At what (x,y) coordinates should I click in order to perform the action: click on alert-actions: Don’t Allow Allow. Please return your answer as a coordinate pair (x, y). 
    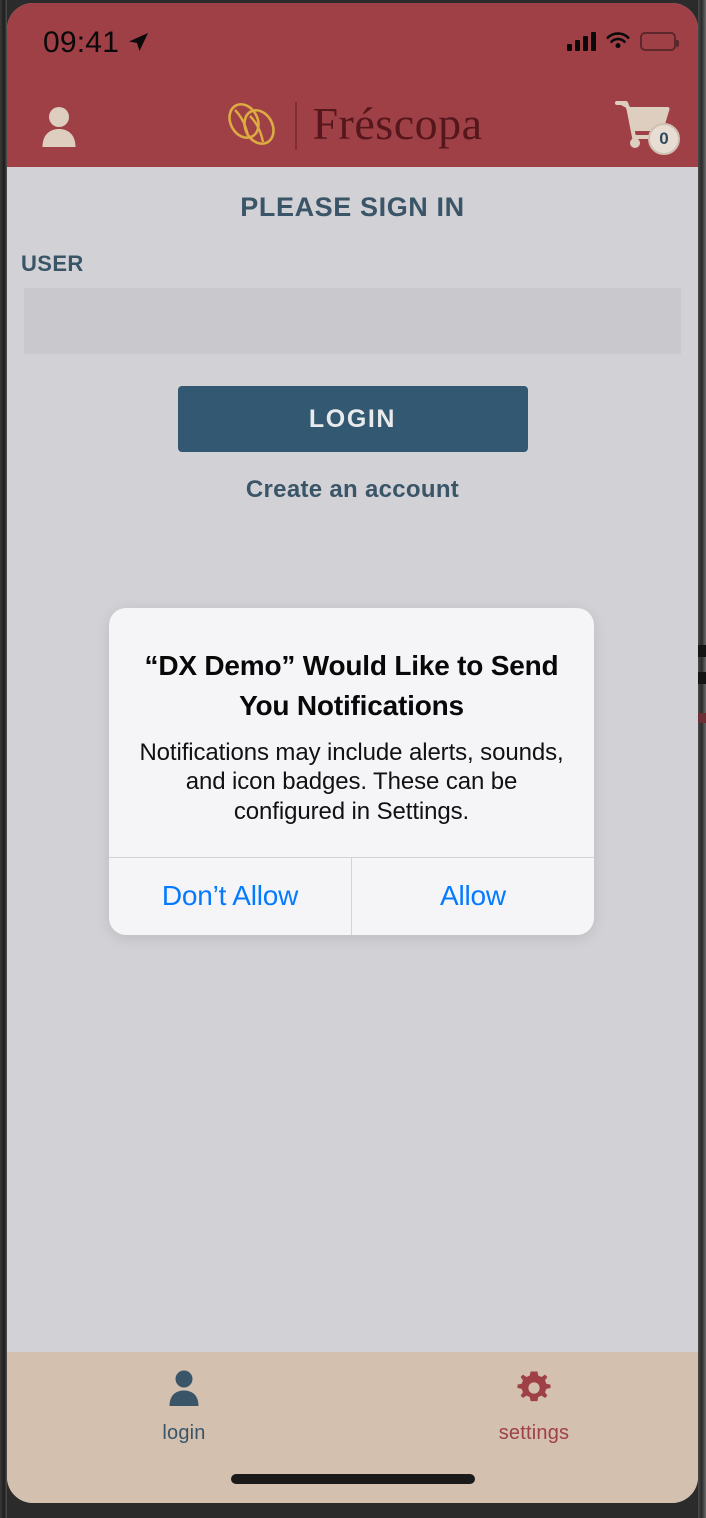
    Looking at the image, I should click on (351, 895).